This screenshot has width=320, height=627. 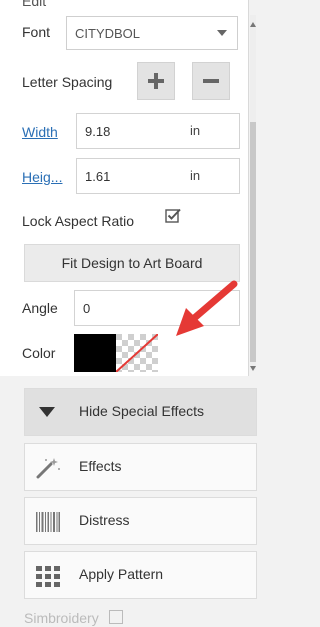 I want to click on width-link: Width, so click(x=40, y=132).